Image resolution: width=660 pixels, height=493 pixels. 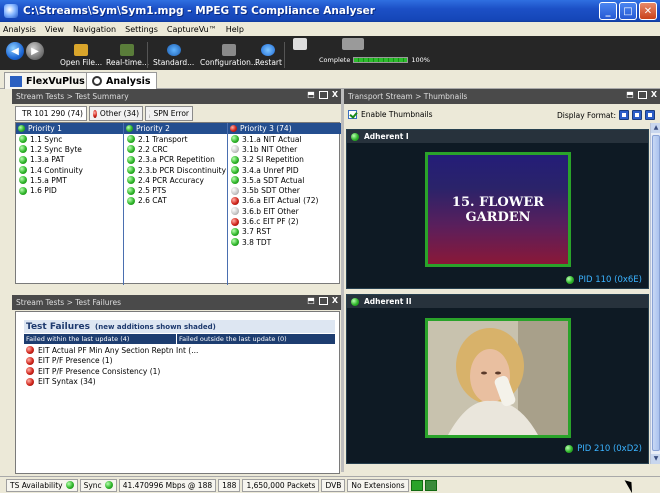 What do you see at coordinates (271, 191) in the screenshot?
I see `test-item-label: 3.5b SDT Other` at bounding box center [271, 191].